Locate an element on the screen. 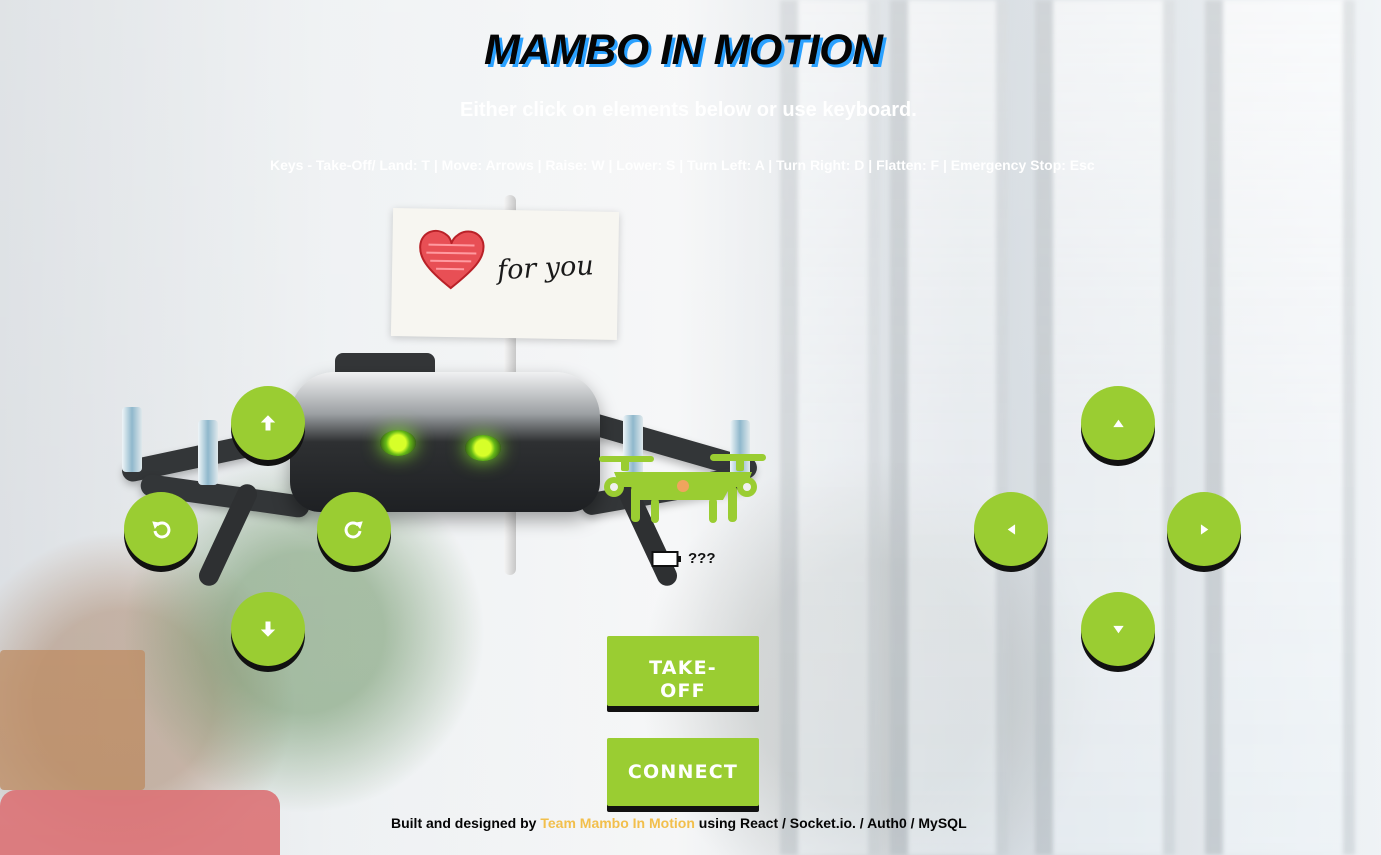 The image size is (1381, 855). takeoff-button: TAKE- OFF is located at coordinates (683, 671).